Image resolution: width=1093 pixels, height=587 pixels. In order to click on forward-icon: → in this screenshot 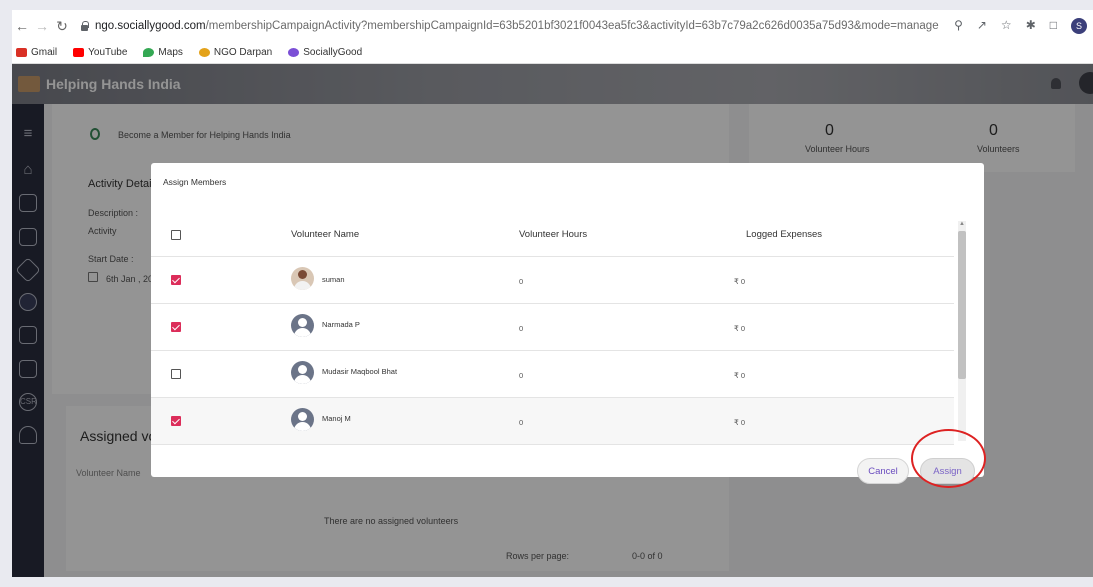, I will do `click(42, 26)`.